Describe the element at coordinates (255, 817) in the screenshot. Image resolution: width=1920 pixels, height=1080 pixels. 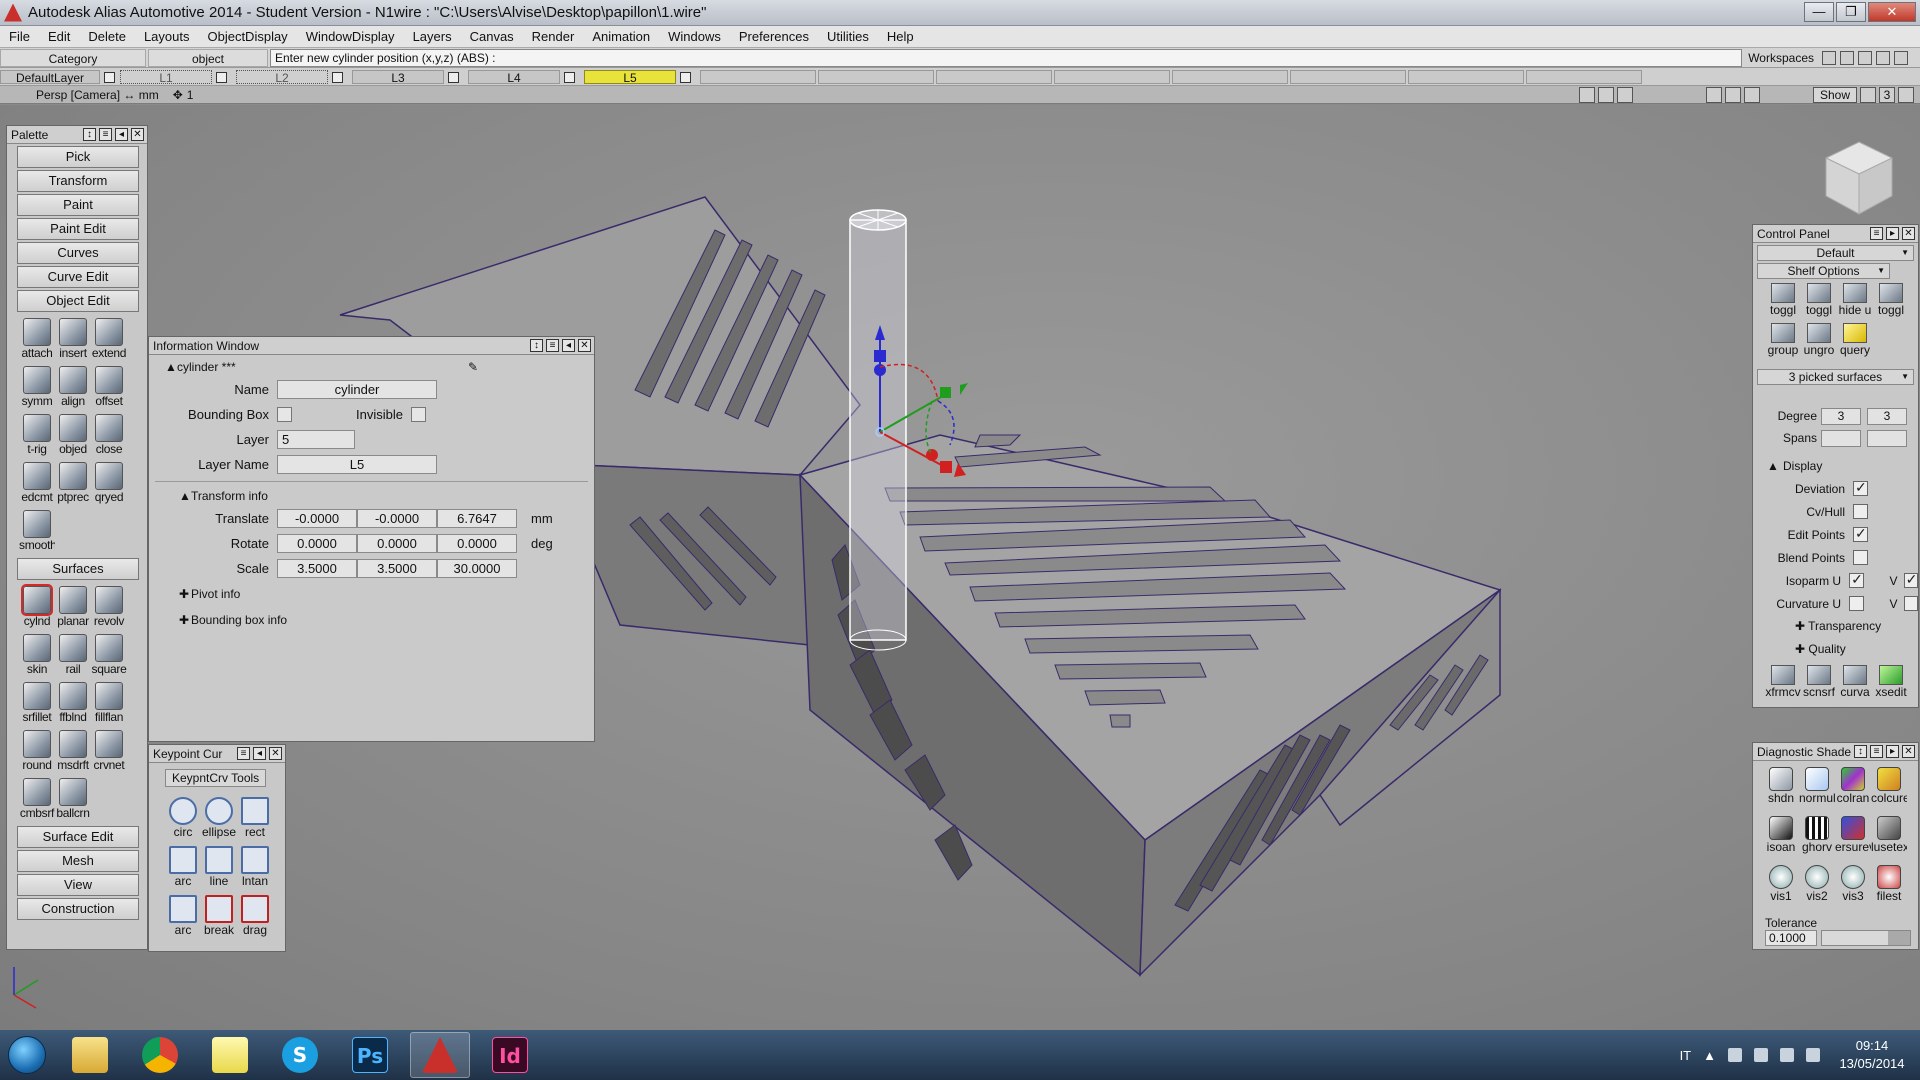
I see `kp-tool-rect: rect` at that location.